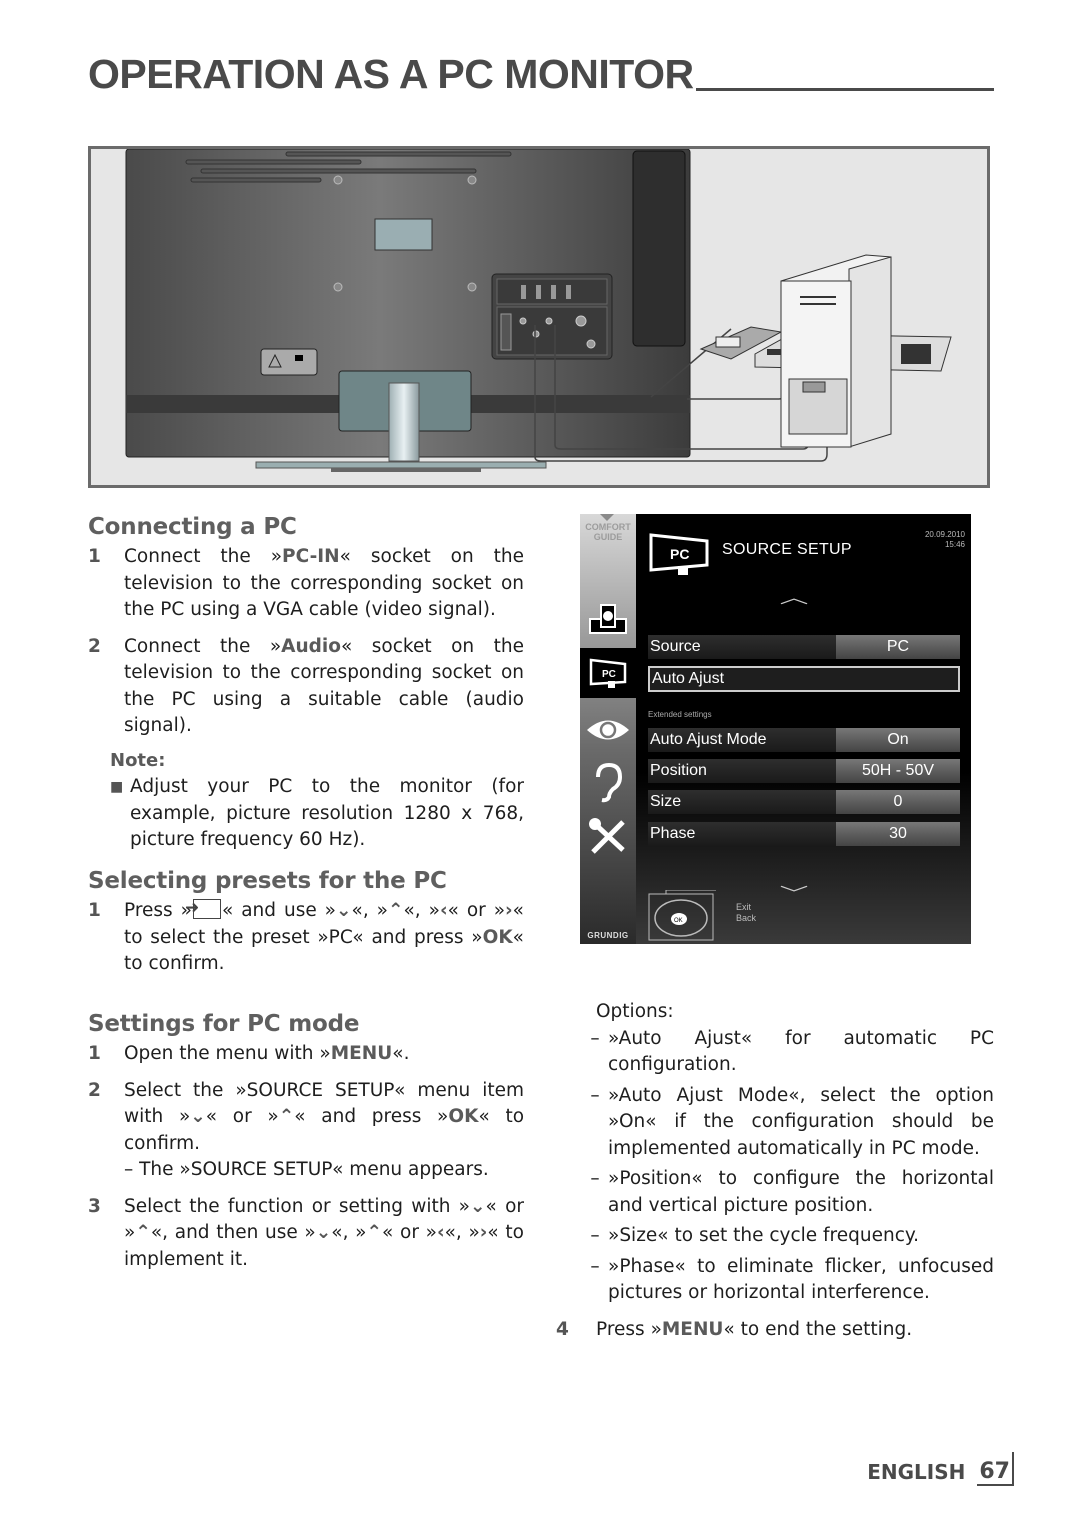 The width and height of the screenshot is (1080, 1532). I want to click on tools-icon, so click(608, 836).